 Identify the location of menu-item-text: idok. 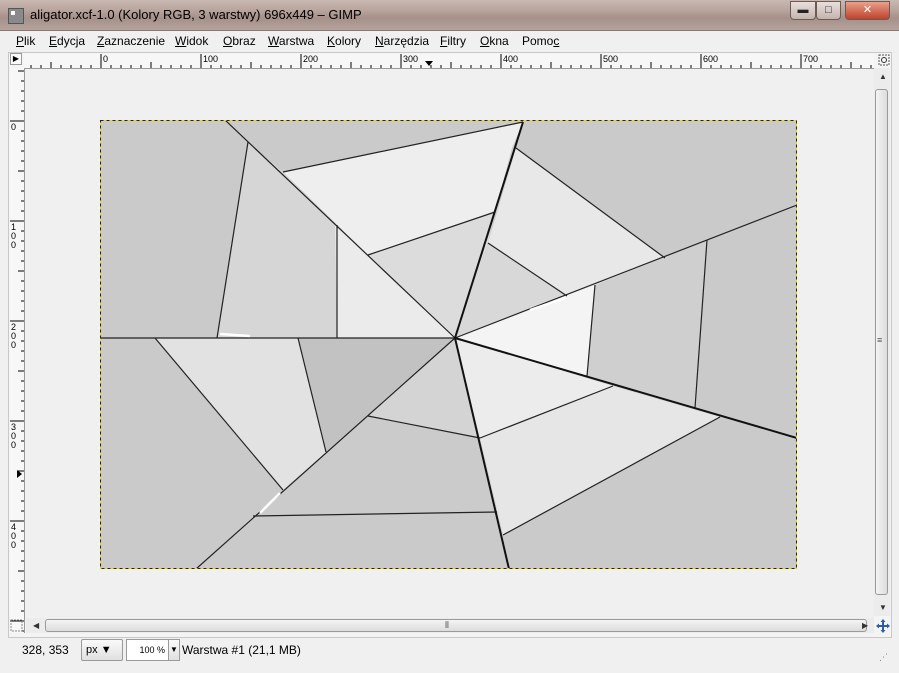
(197, 41).